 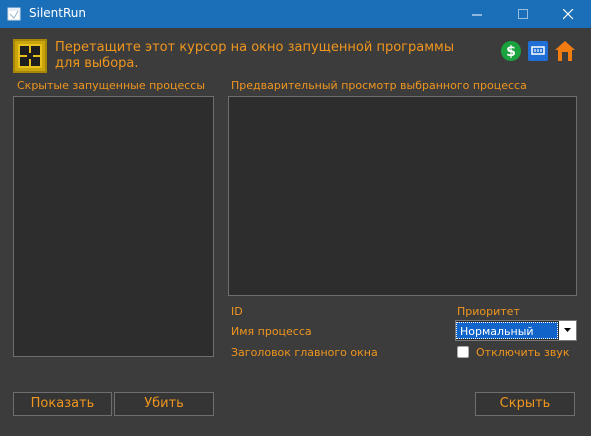 What do you see at coordinates (237, 311) in the screenshot?
I see `id-label: ID` at bounding box center [237, 311].